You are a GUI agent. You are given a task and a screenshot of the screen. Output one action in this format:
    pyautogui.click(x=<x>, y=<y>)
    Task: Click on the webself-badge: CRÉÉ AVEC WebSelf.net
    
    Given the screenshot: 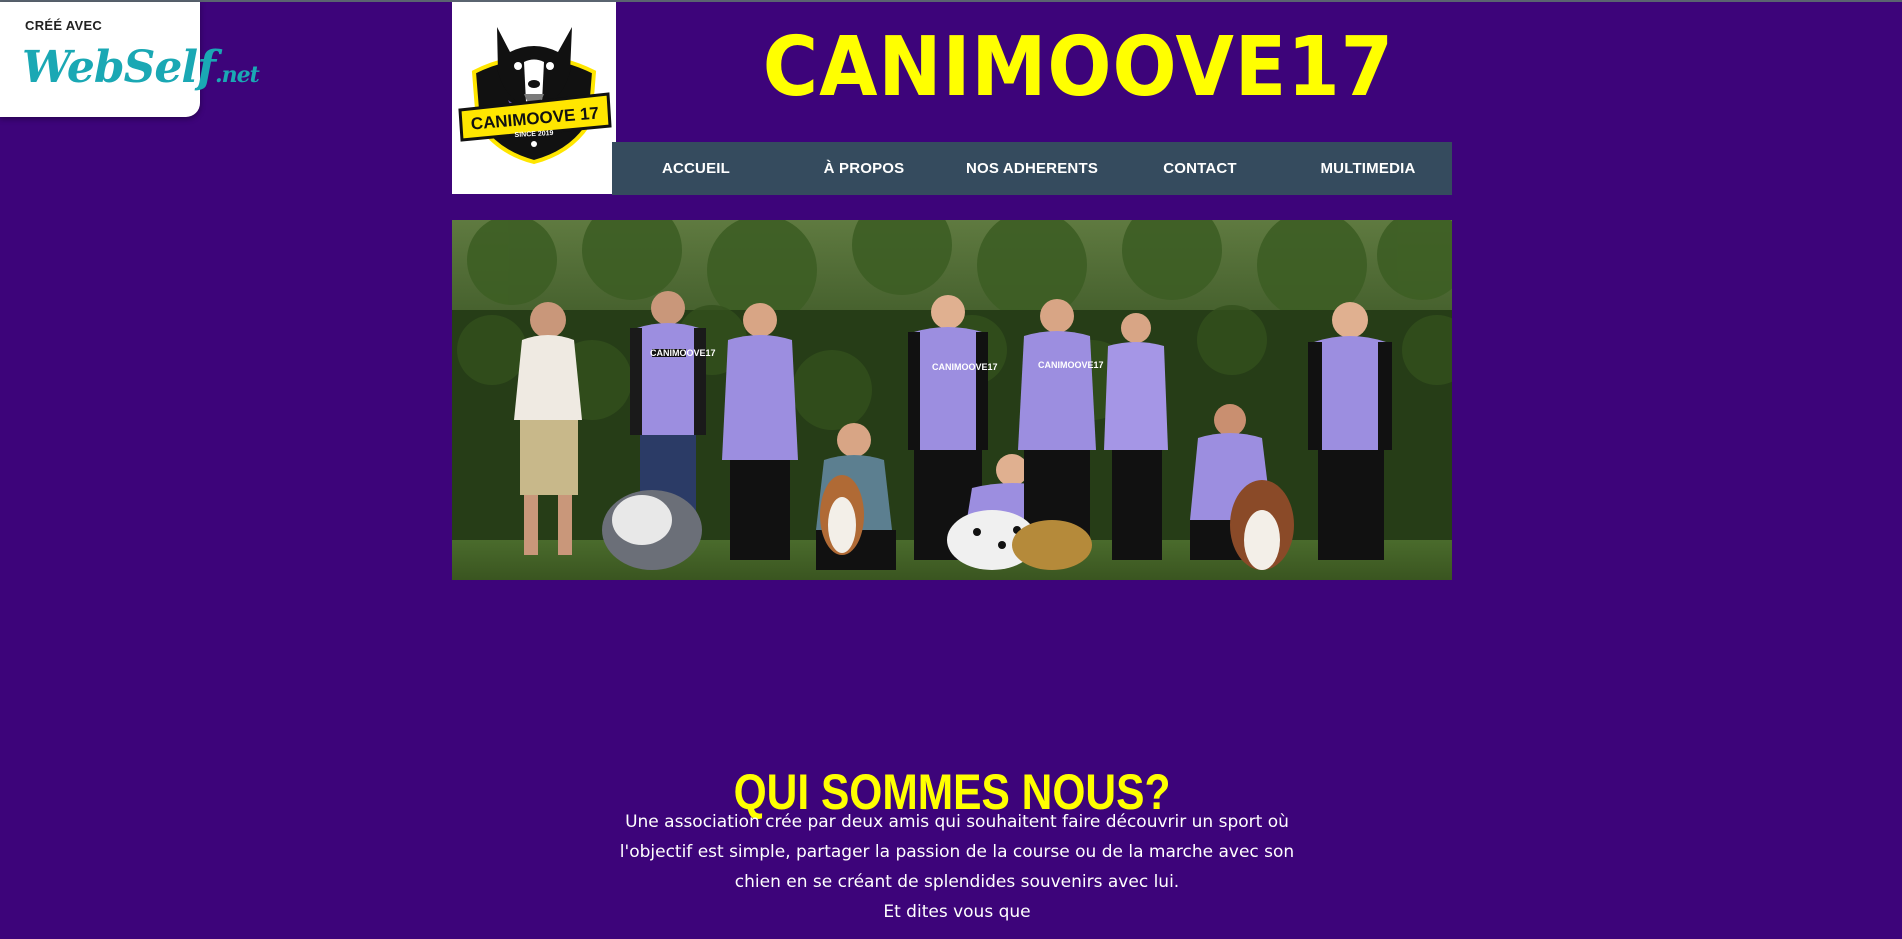 What is the action you would take?
    pyautogui.click(x=130, y=59)
    